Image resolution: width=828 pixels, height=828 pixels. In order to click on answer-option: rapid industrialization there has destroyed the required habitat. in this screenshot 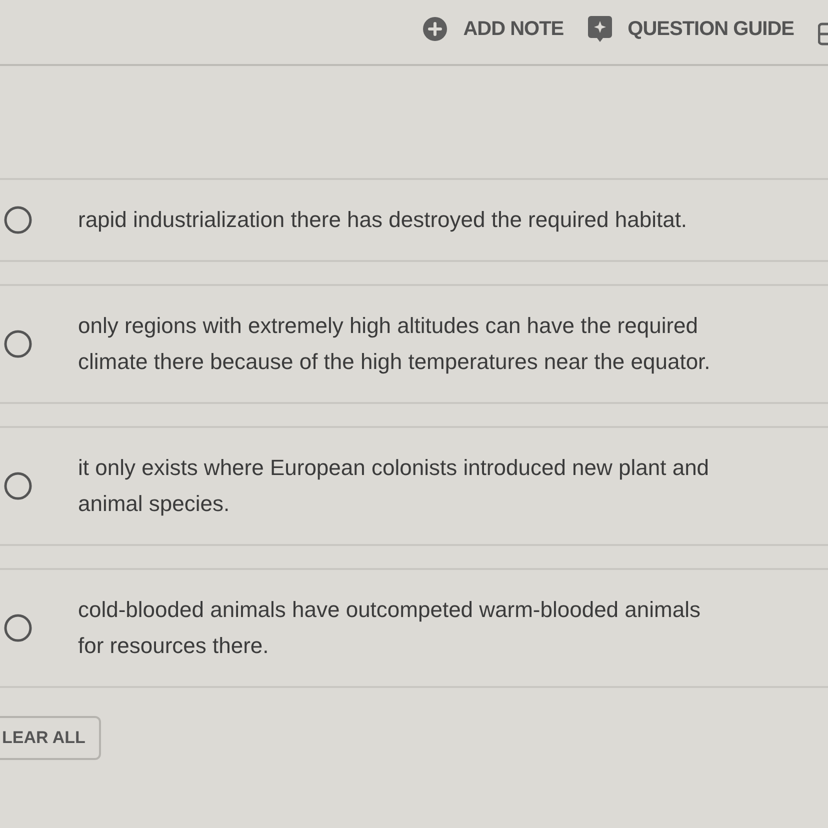, I will do `click(414, 220)`.